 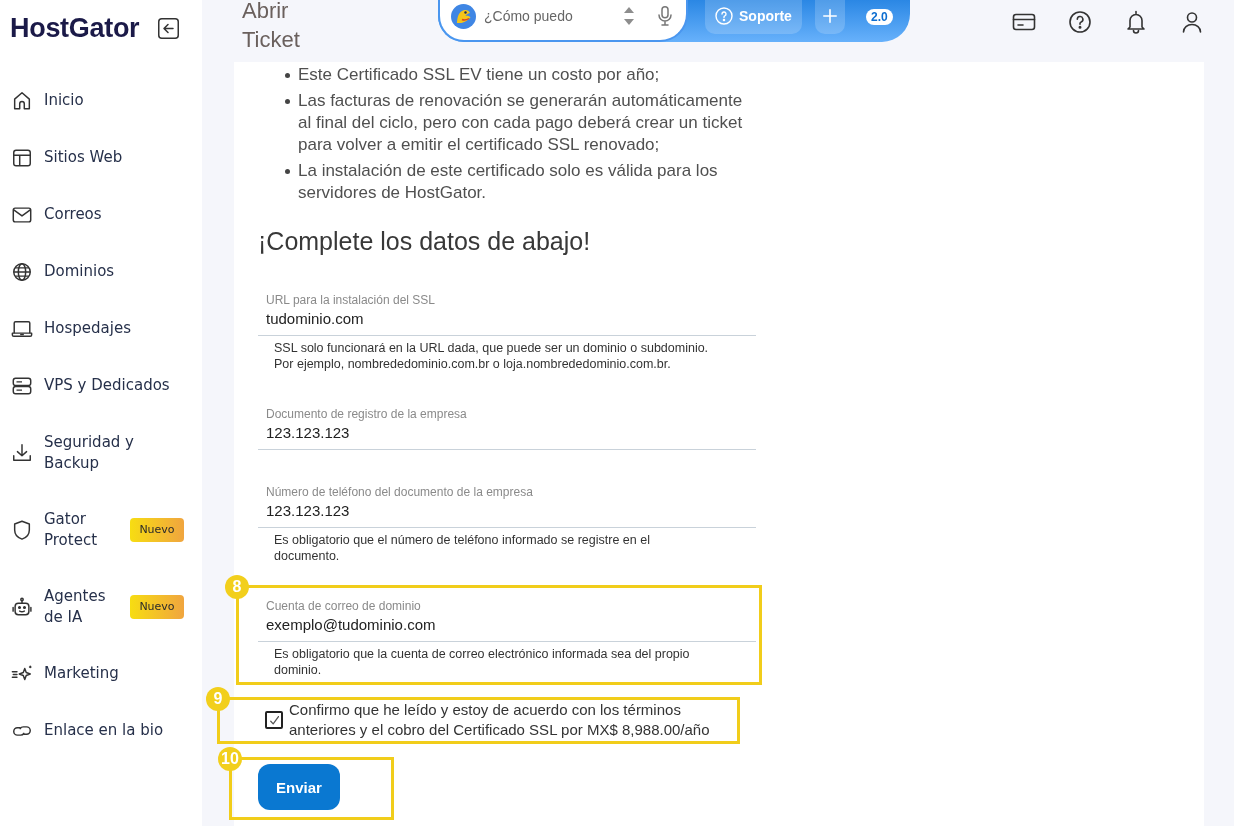 What do you see at coordinates (237, 587) in the screenshot?
I see `step-marker: 8` at bounding box center [237, 587].